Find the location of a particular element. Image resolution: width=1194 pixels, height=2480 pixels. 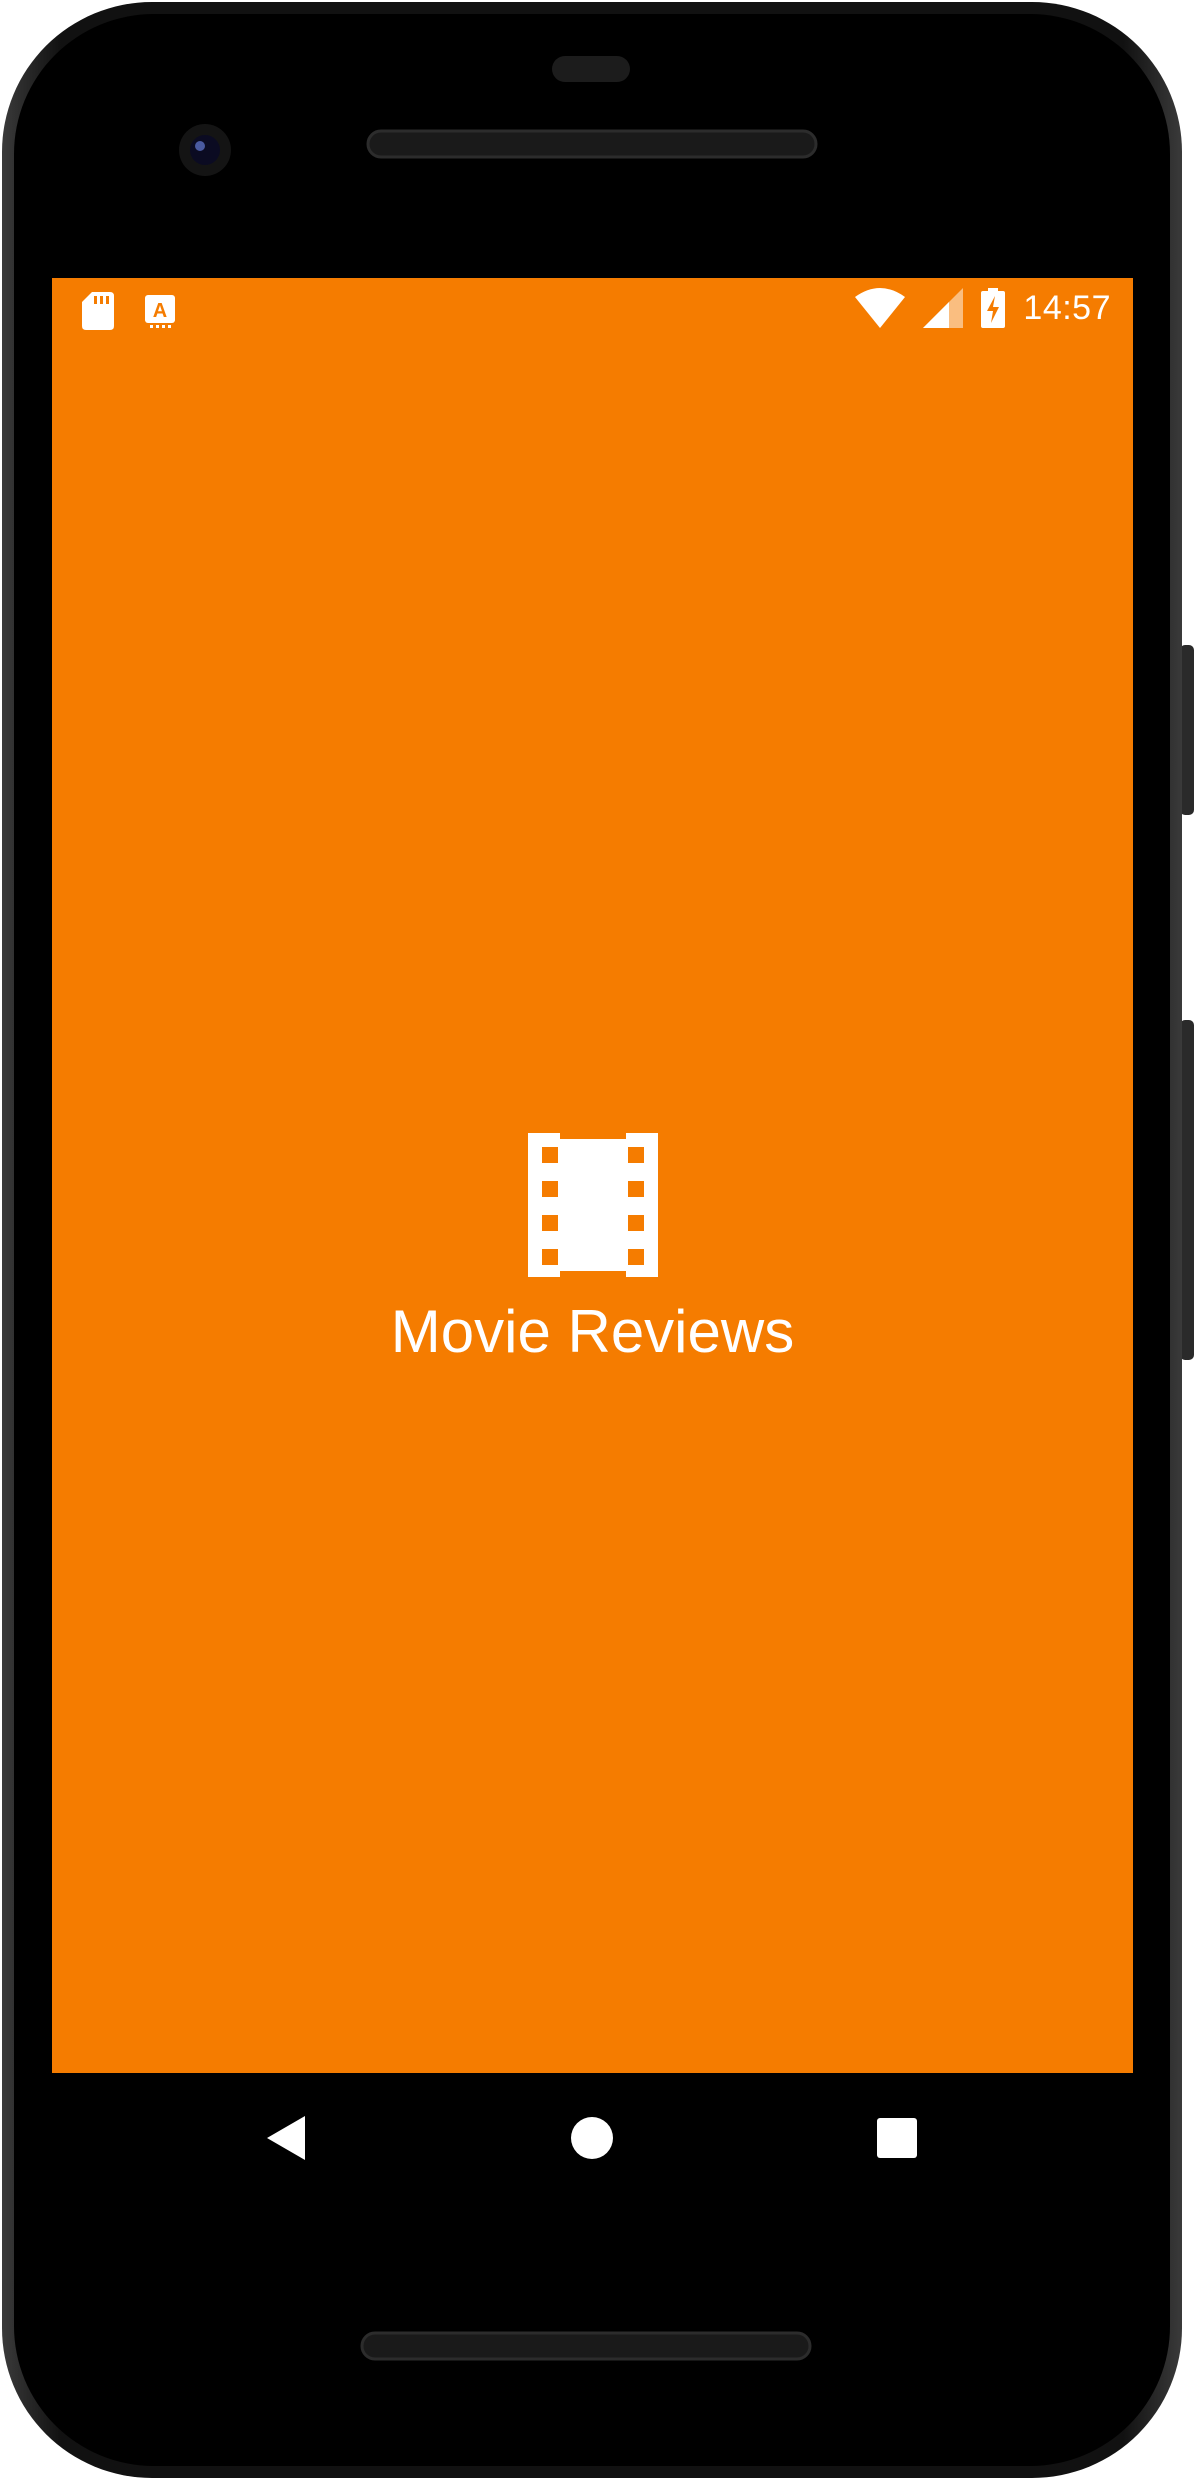

sd-card-icon is located at coordinates (98, 311).